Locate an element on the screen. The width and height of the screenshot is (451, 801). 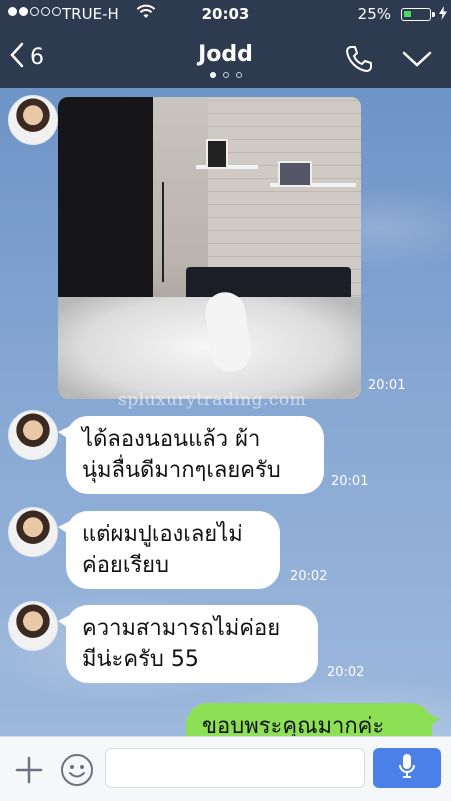
input-bar is located at coordinates (225, 768).